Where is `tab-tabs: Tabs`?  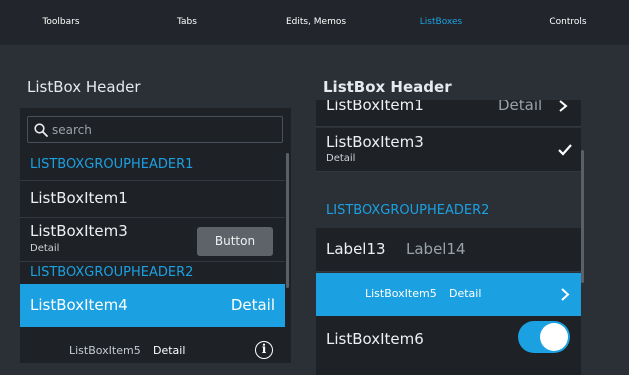 tab-tabs: Tabs is located at coordinates (187, 22).